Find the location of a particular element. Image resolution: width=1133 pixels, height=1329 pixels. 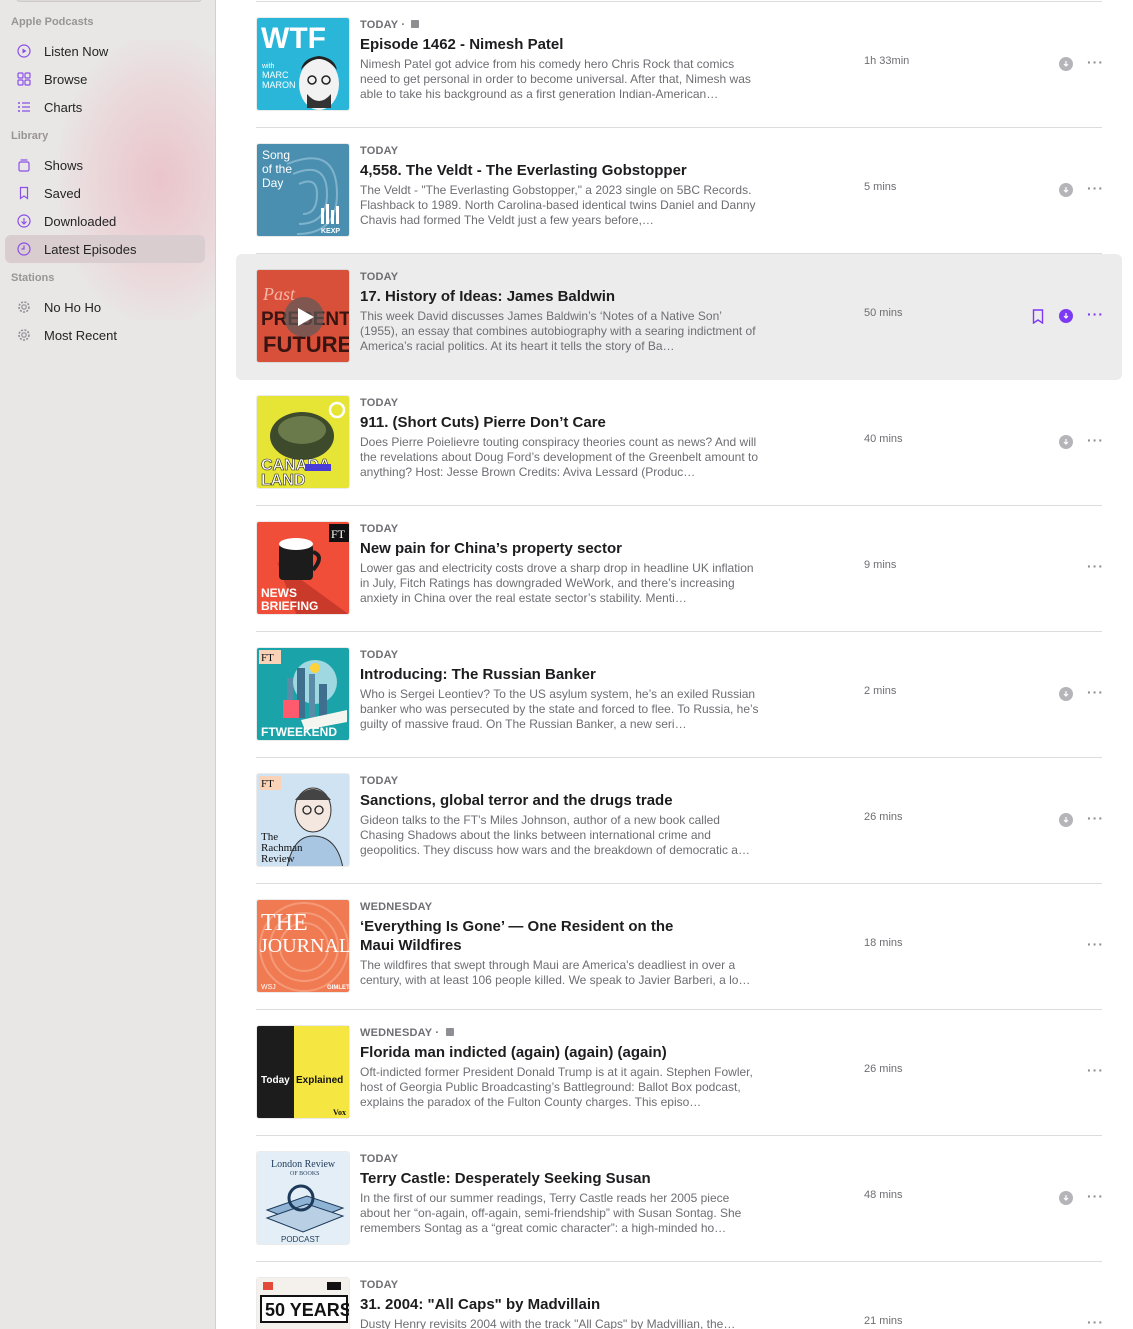

sidebar-item-most-recent: Most Recent is located at coordinates (105, 335).